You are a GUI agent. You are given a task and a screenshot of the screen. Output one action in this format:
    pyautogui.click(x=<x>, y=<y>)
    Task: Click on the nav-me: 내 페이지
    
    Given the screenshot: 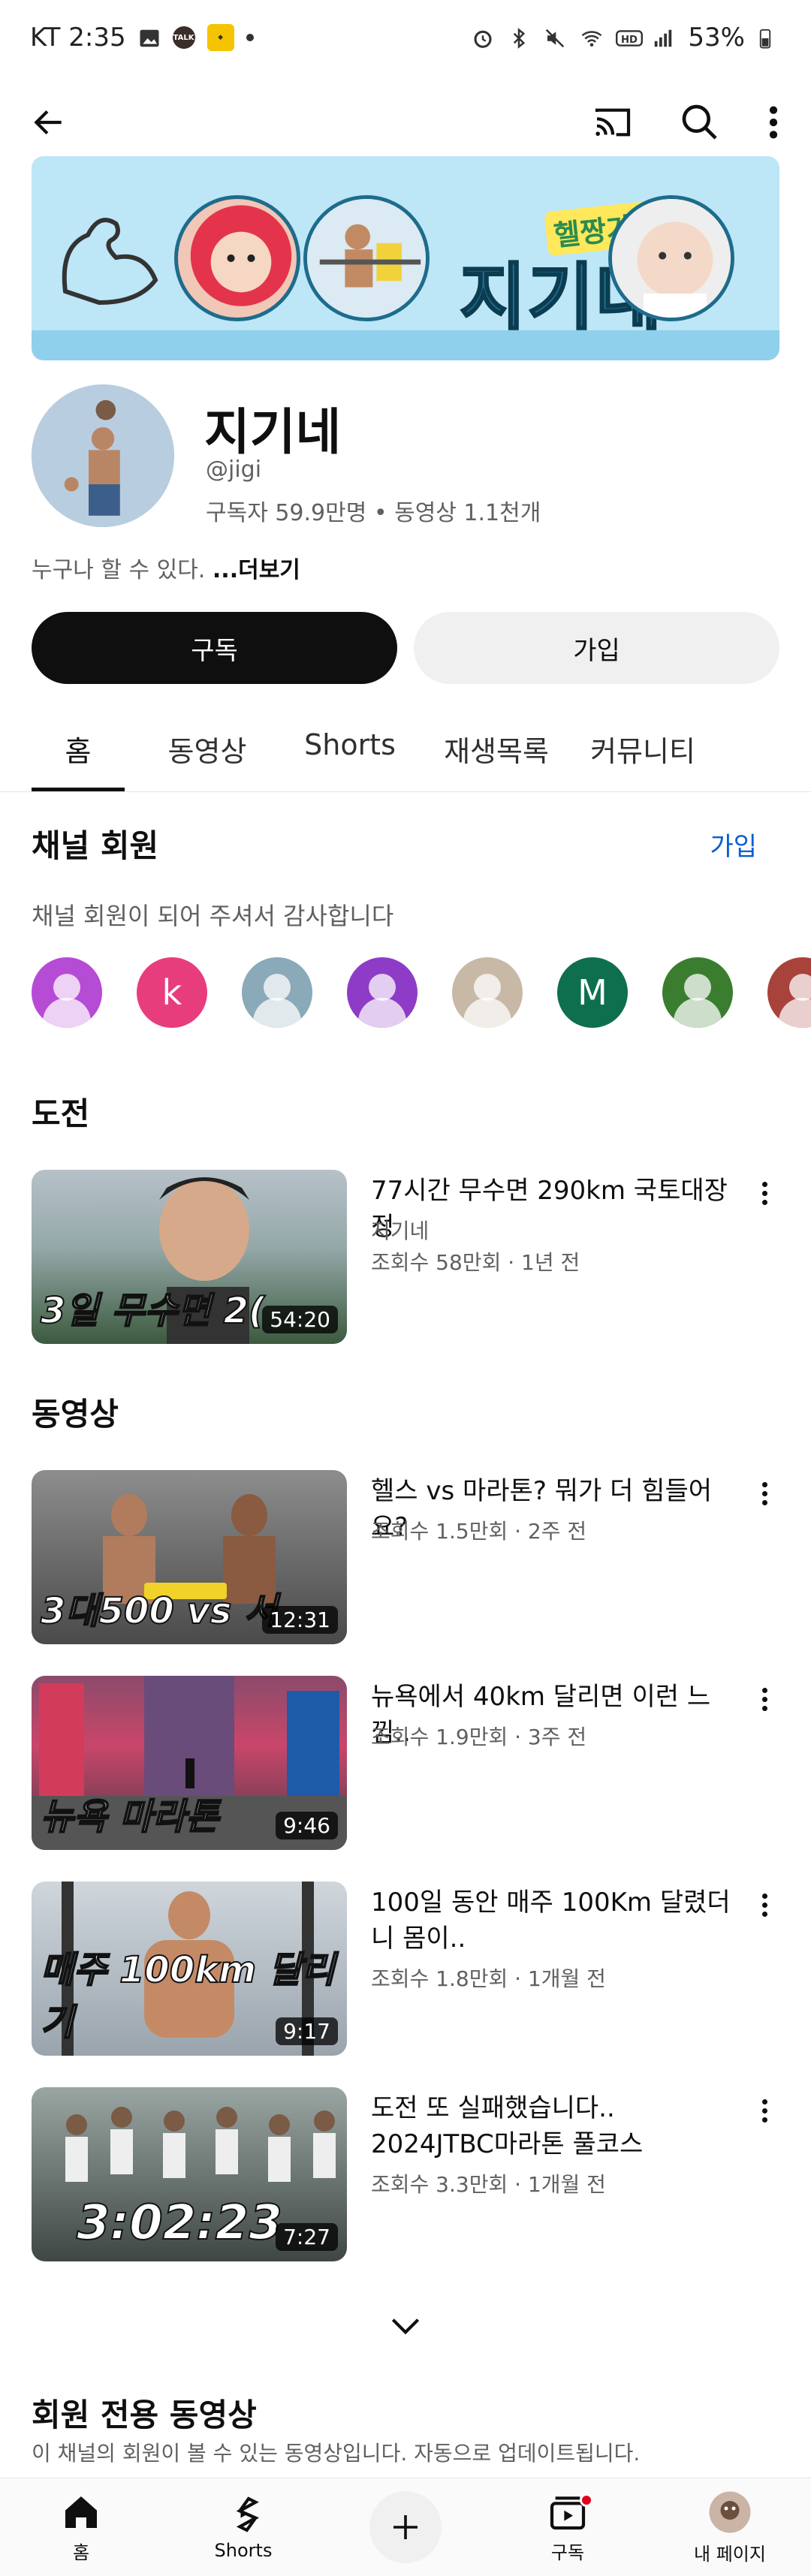 What is the action you would take?
    pyautogui.click(x=730, y=2527)
    